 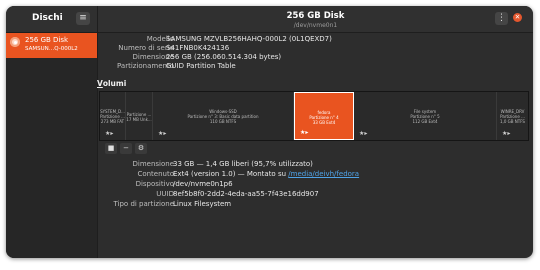 I want to click on info-value: 8ef5b8f0-2dd2-4eda-aa55-7f43e16dd907, so click(x=246, y=194).